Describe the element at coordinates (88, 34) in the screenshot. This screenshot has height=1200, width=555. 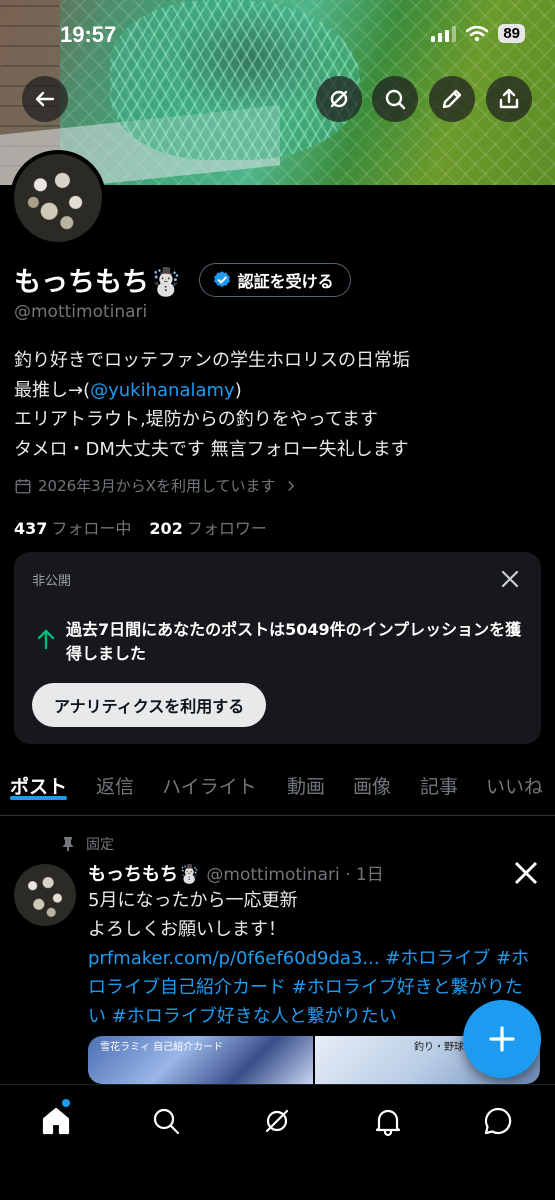
I see `status-time: 19:57` at that location.